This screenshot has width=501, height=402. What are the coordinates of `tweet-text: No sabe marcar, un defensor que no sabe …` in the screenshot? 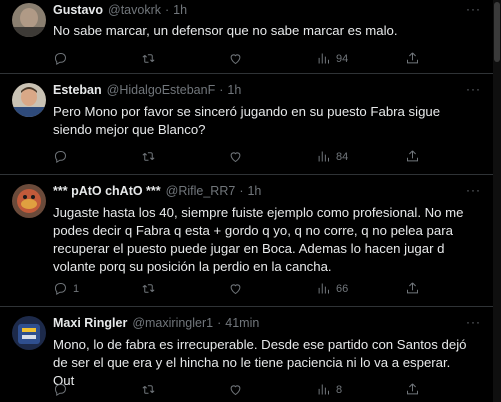 It's located at (225, 30).